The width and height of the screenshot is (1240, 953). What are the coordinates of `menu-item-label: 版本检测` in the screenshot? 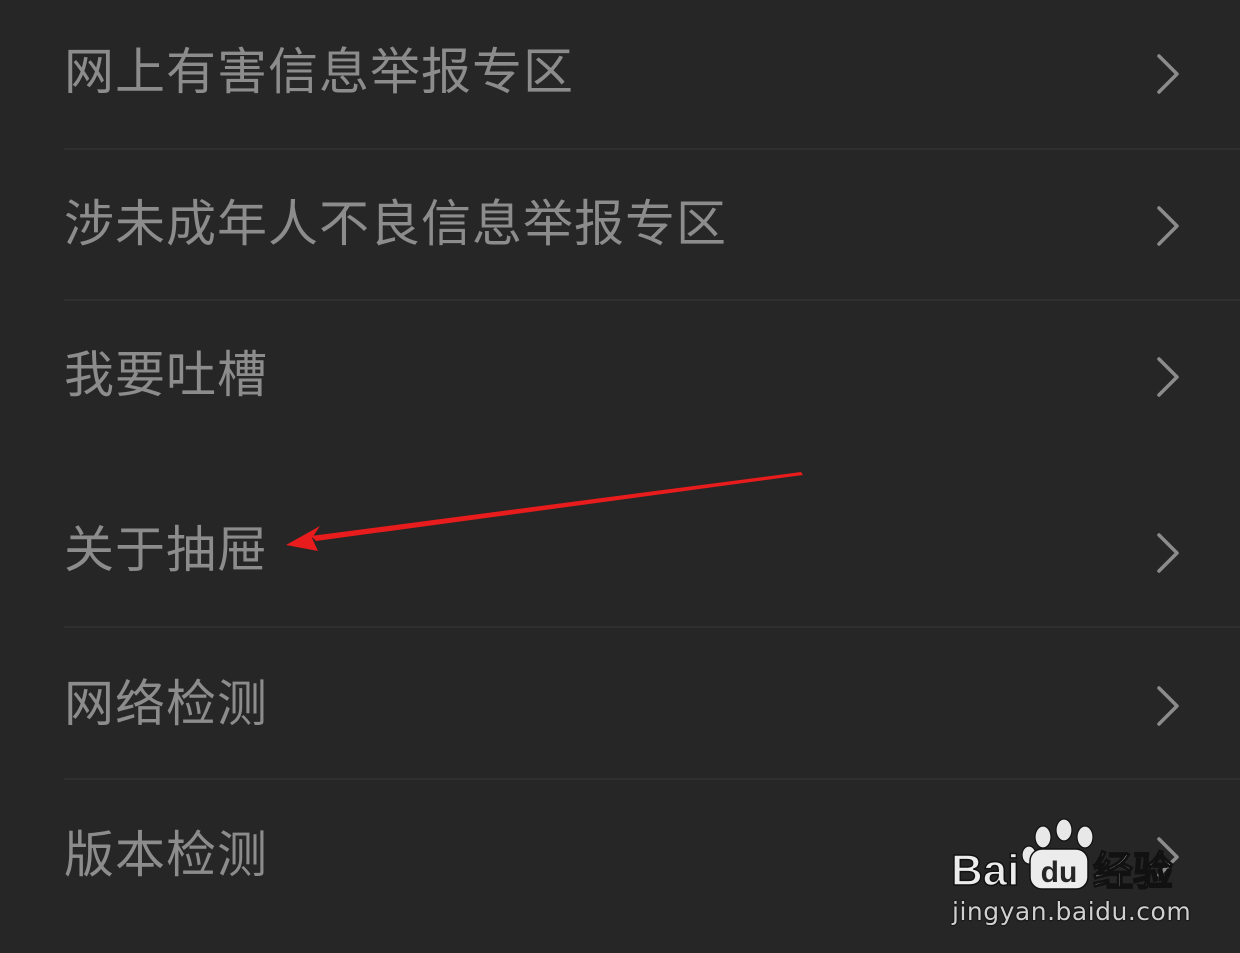 It's located at (166, 855).